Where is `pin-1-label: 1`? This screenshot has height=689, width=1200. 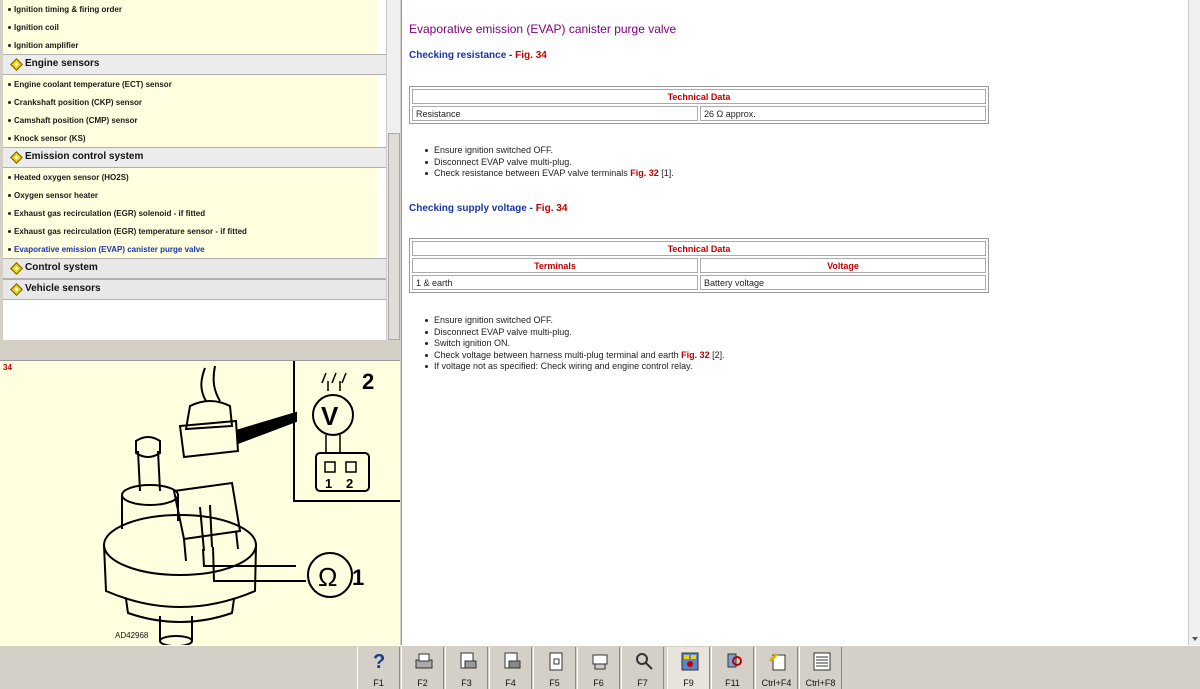 pin-1-label: 1 is located at coordinates (328, 483).